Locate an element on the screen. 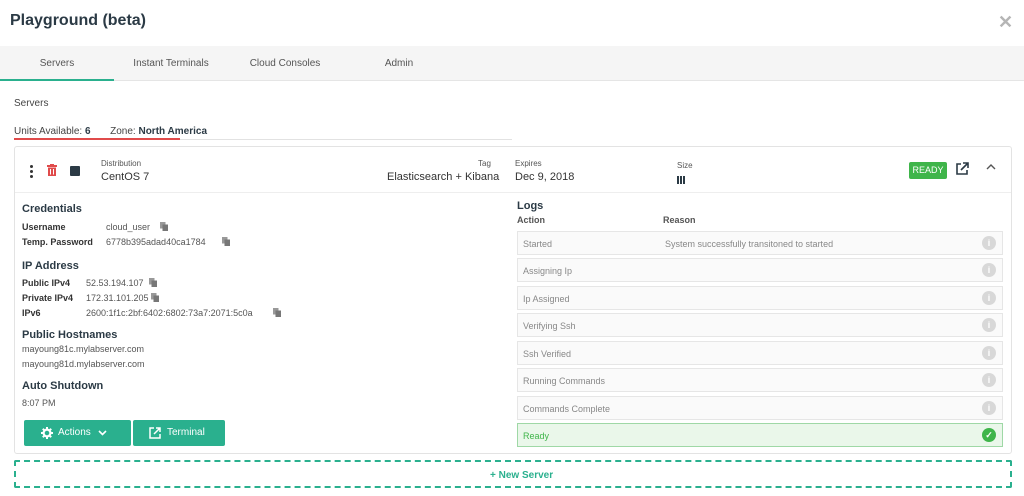  ipv6-label: IPv6 is located at coordinates (31, 313).